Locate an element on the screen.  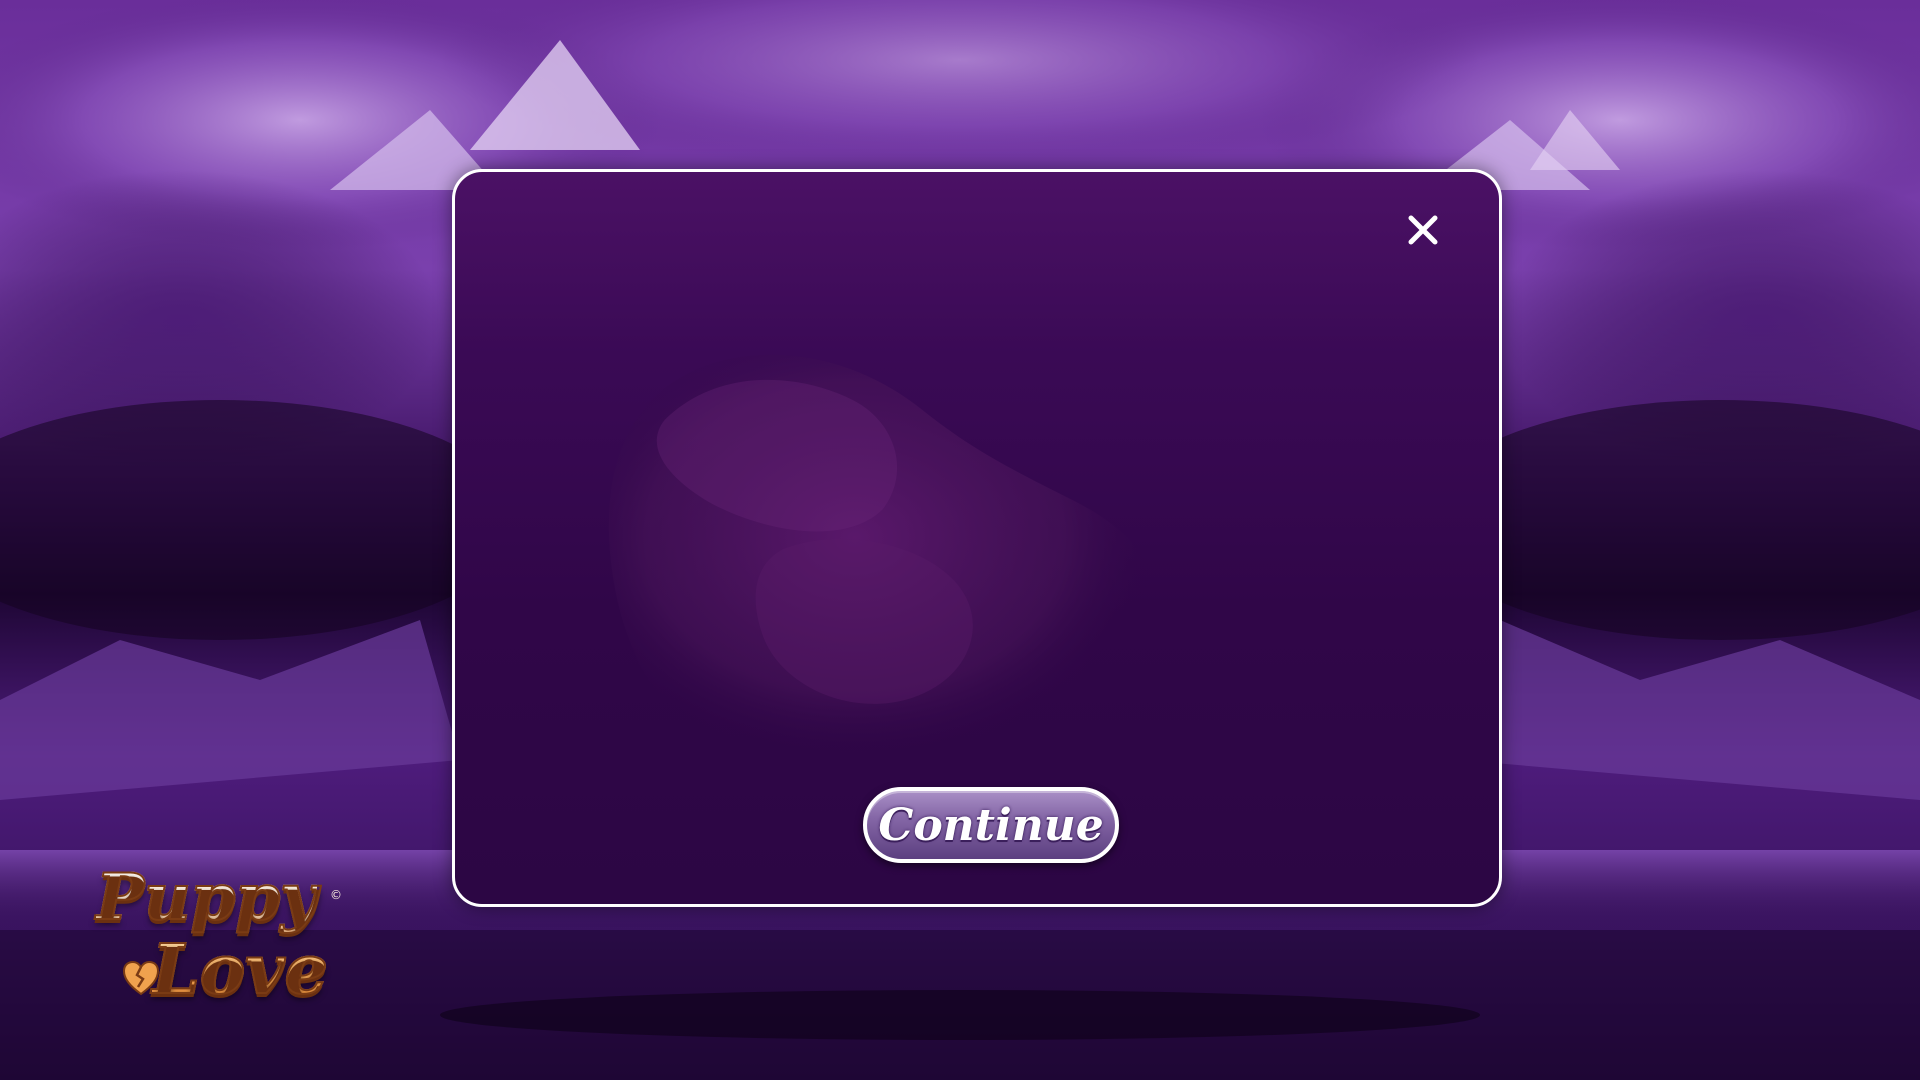
continue-button: Continue is located at coordinates (991, 825).